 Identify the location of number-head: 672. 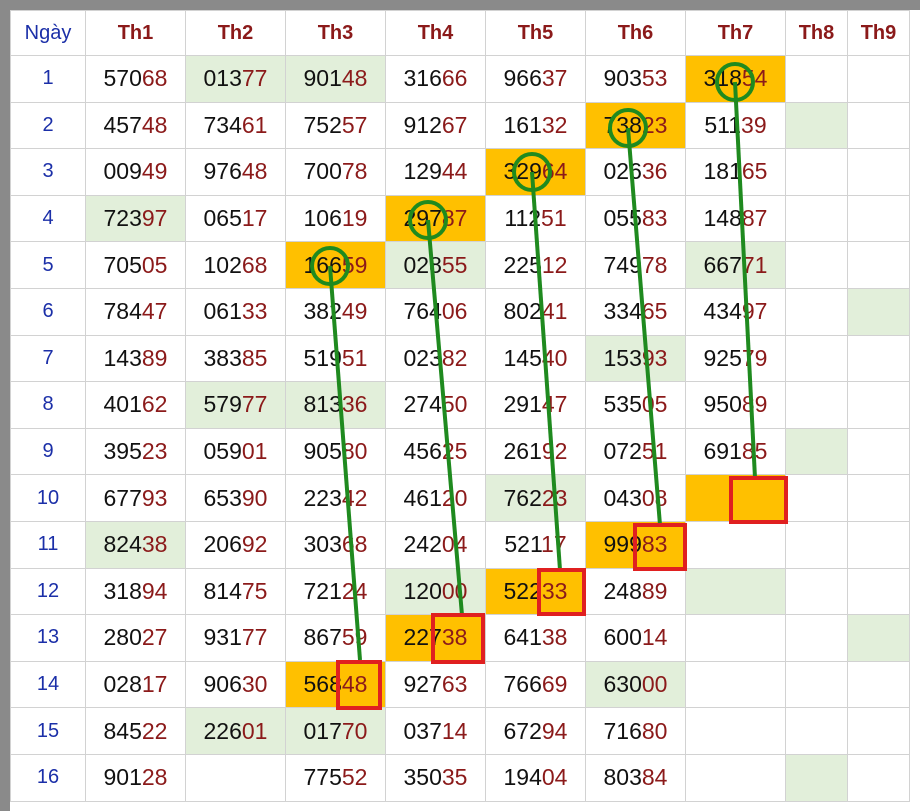
(522, 730).